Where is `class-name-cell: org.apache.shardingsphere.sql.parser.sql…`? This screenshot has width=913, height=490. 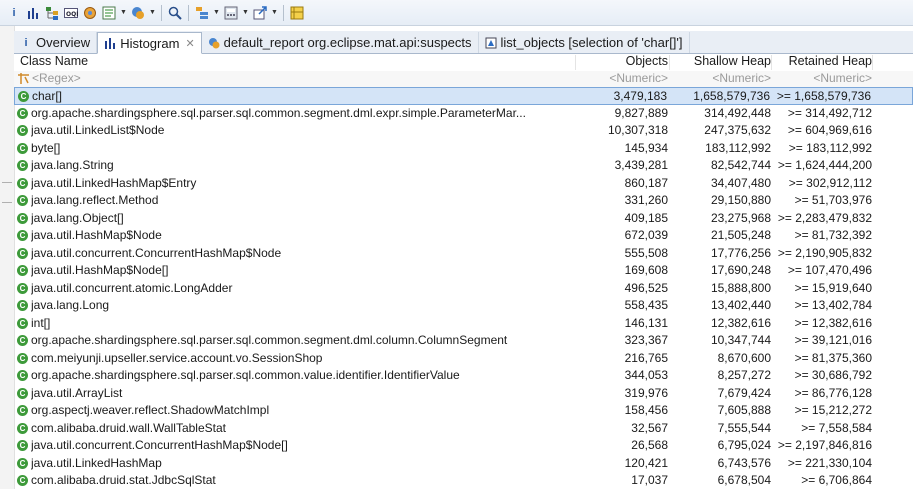 class-name-cell: org.apache.shardingsphere.sql.parser.sql… is located at coordinates (269, 340).